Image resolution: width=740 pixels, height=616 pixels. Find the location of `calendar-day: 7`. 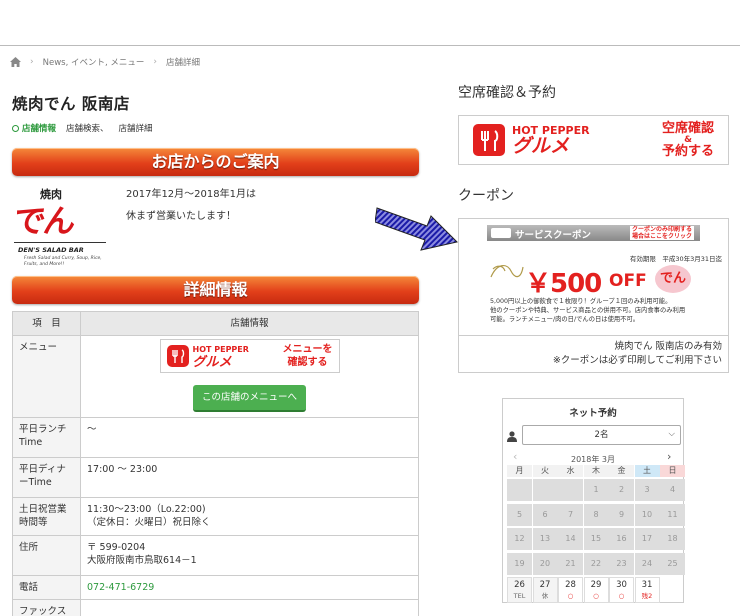

calendar-day: 7 is located at coordinates (570, 514).